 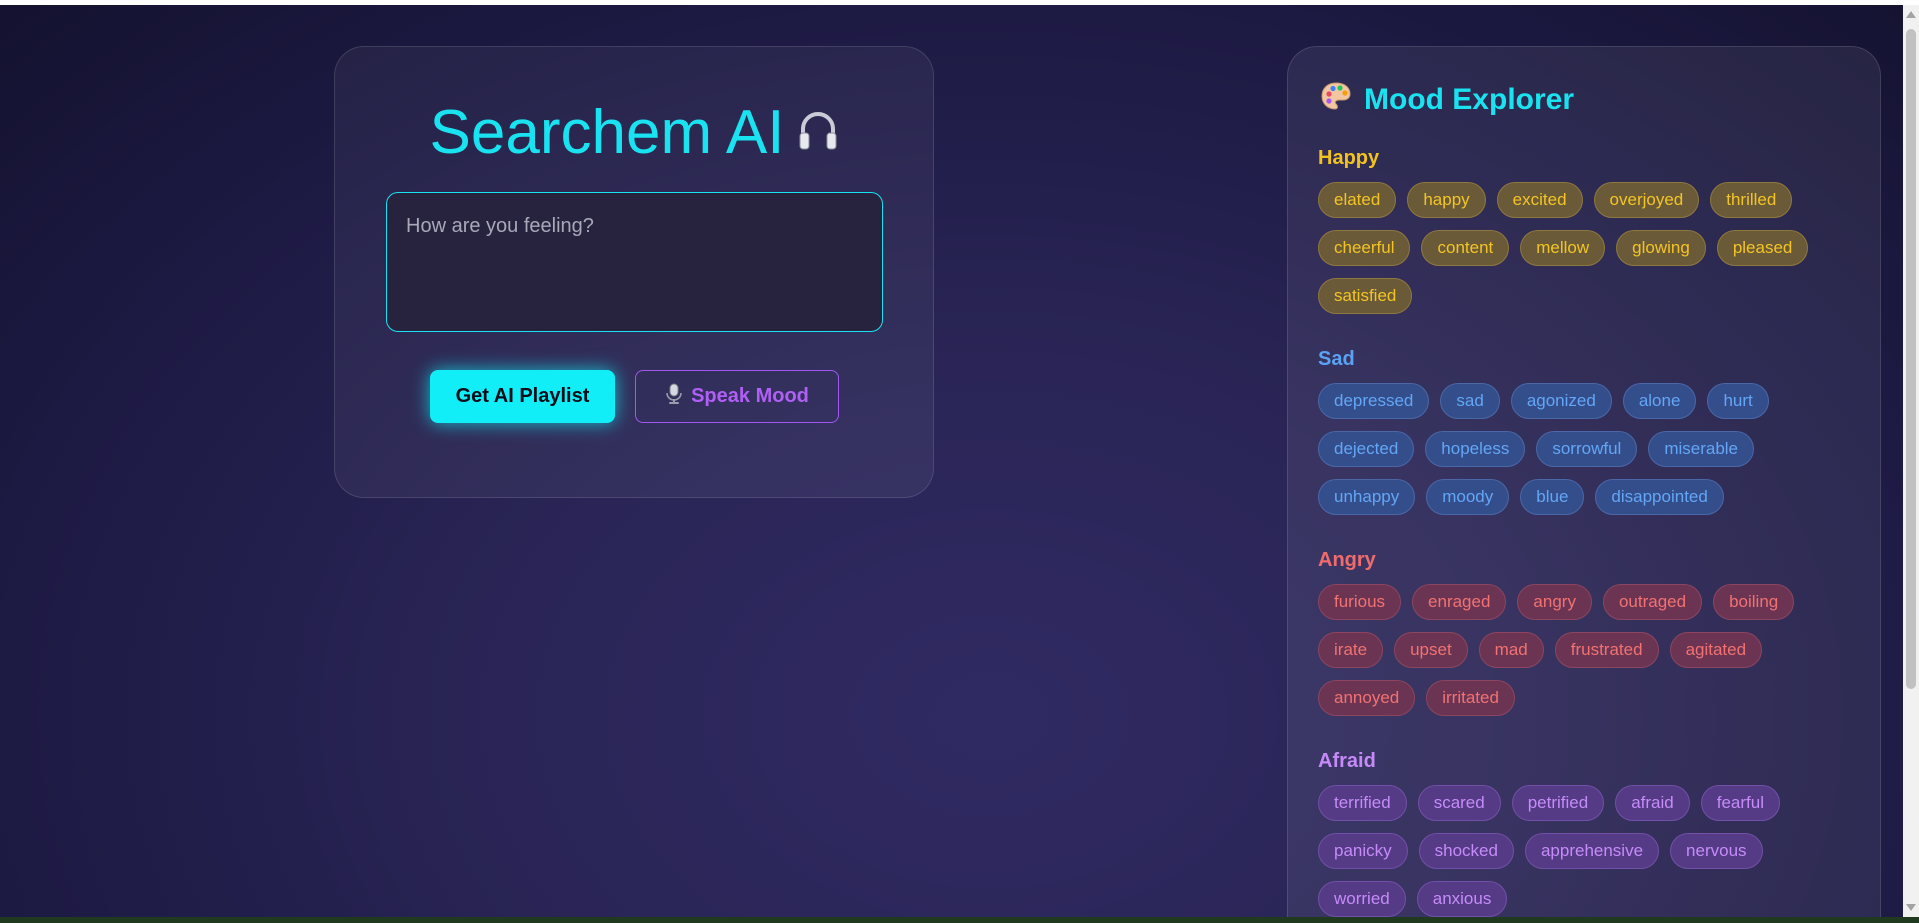 I want to click on app-title: Searchem AI, so click(x=634, y=135).